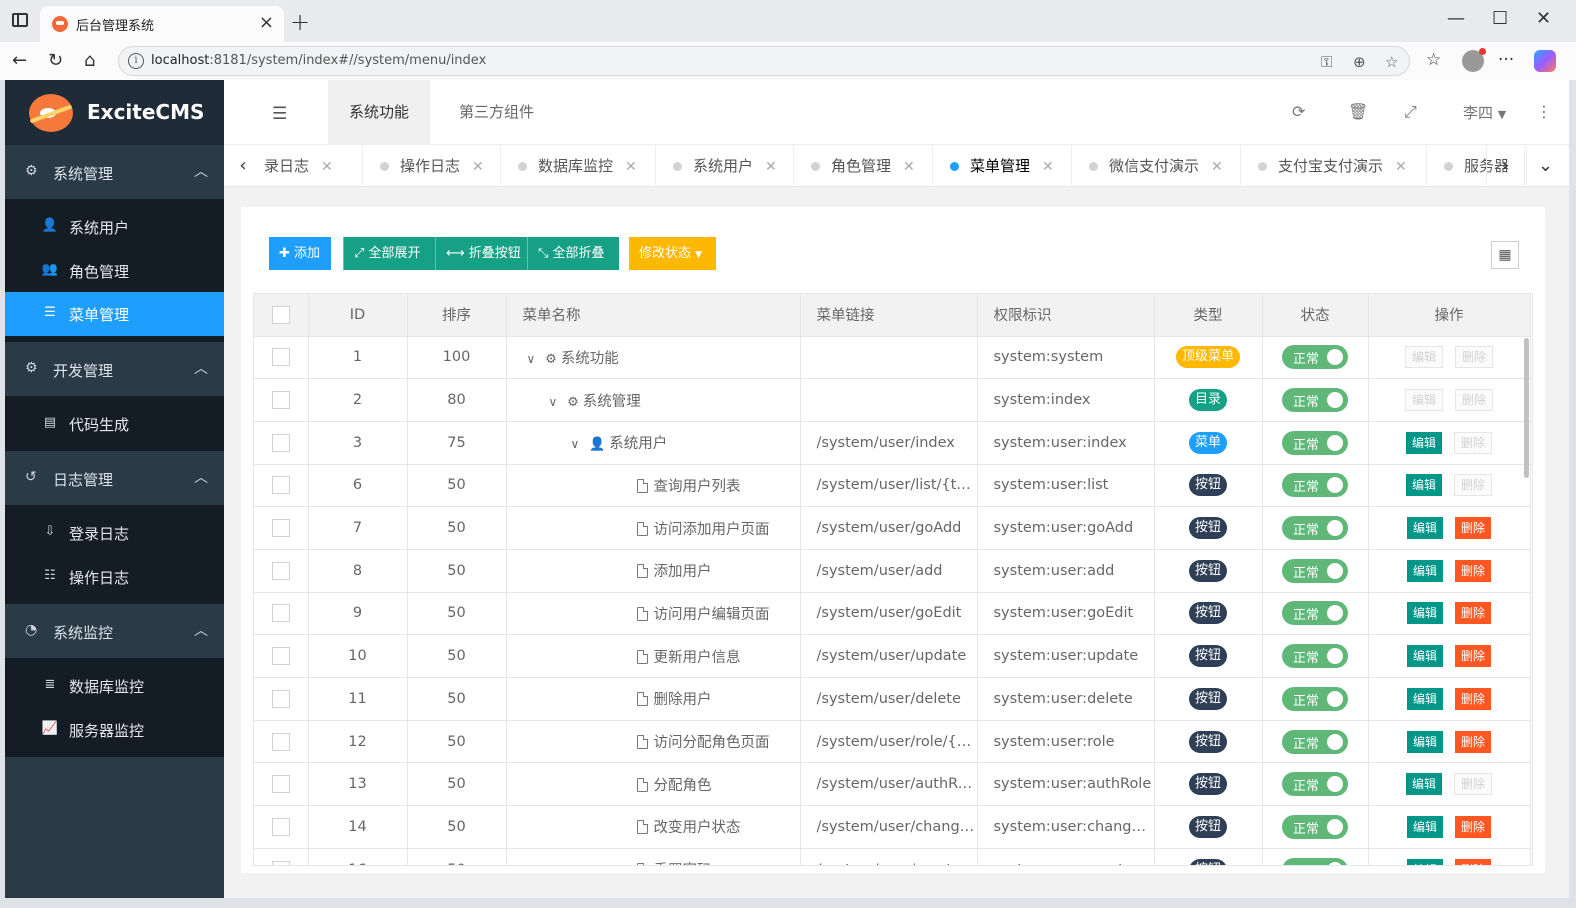 The image size is (1576, 908). I want to click on fullscreen-icon: ⤢, so click(1410, 112).